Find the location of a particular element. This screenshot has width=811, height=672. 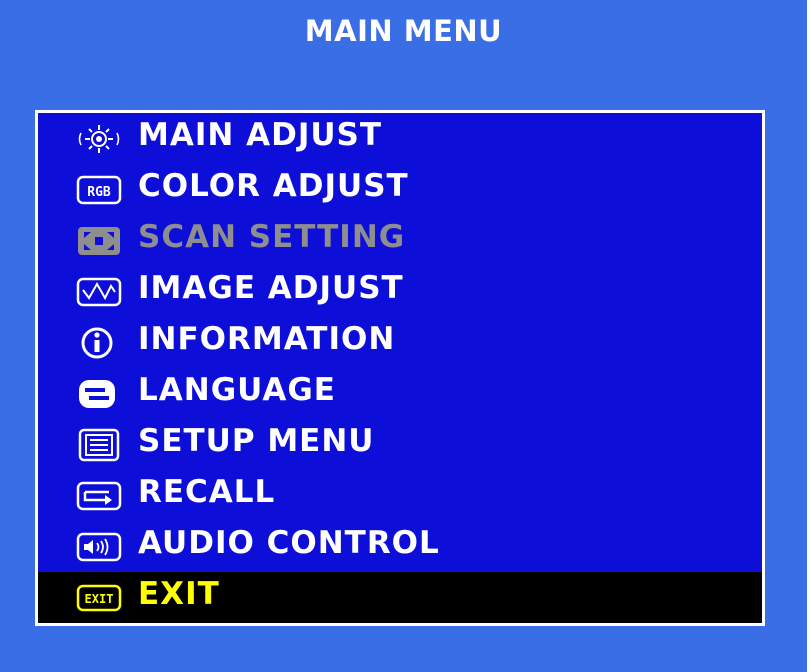

main-adjust-icon is located at coordinates (99, 139).